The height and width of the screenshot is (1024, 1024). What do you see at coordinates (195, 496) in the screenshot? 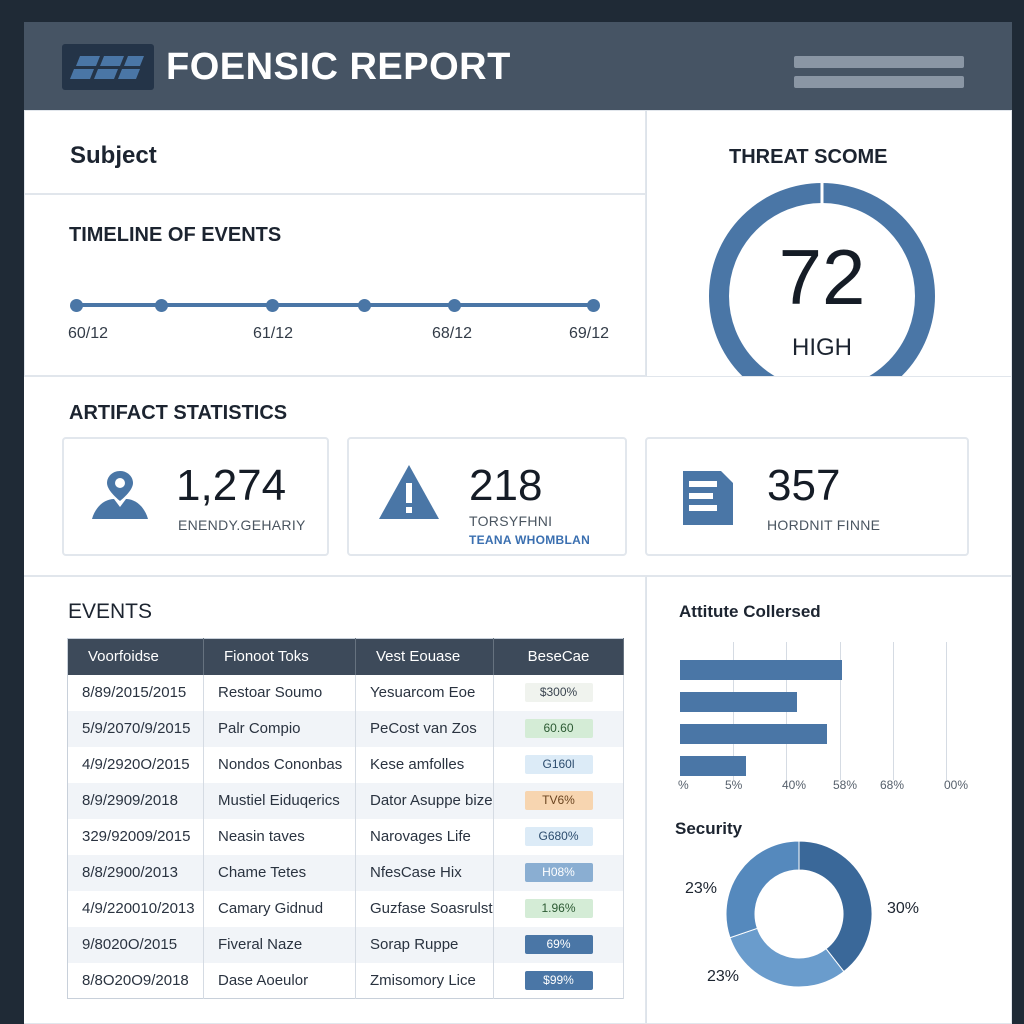
I see `stat-card: 1,274 ENENDY.GEHARIY` at bounding box center [195, 496].